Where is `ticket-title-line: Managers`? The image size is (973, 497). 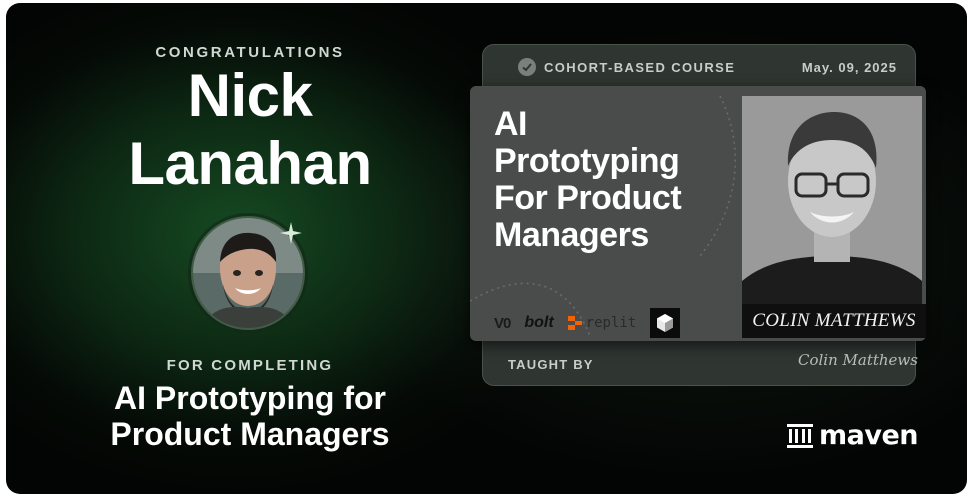
ticket-title-line: Managers is located at coordinates (571, 235).